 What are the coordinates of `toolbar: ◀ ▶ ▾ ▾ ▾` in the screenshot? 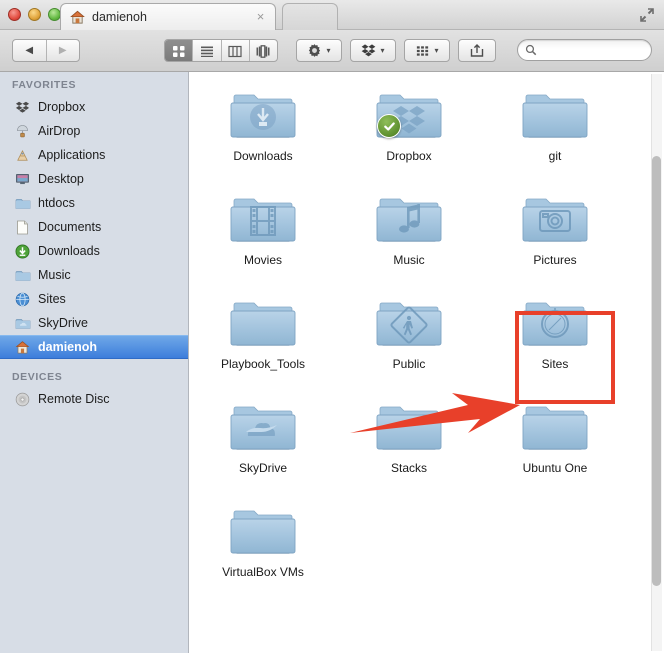 It's located at (332, 51).